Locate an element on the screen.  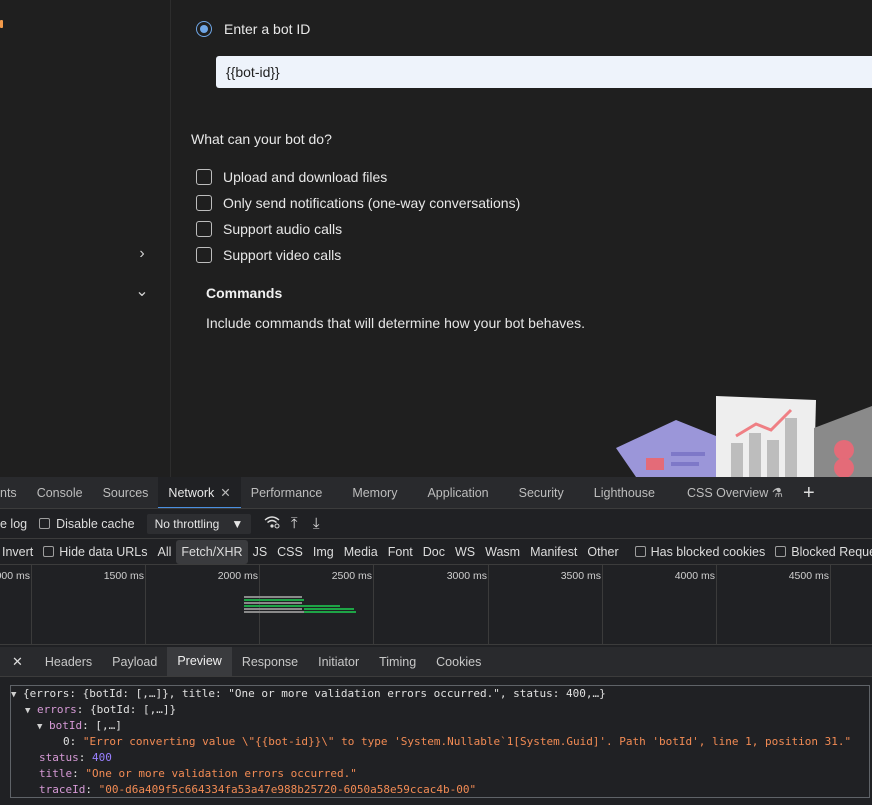
tab-preview: Preview is located at coordinates (199, 661).